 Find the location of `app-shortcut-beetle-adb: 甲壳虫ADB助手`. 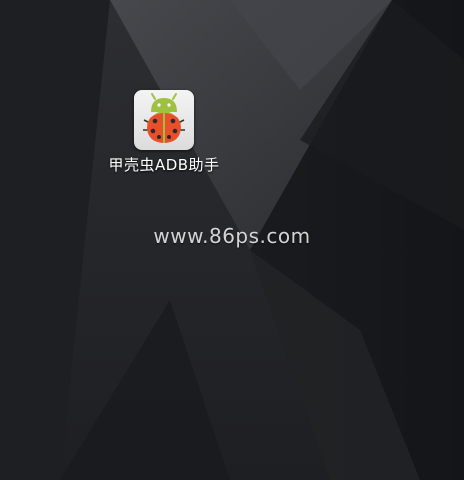

app-shortcut-beetle-adb: 甲壳虫ADB助手 is located at coordinates (164, 136).